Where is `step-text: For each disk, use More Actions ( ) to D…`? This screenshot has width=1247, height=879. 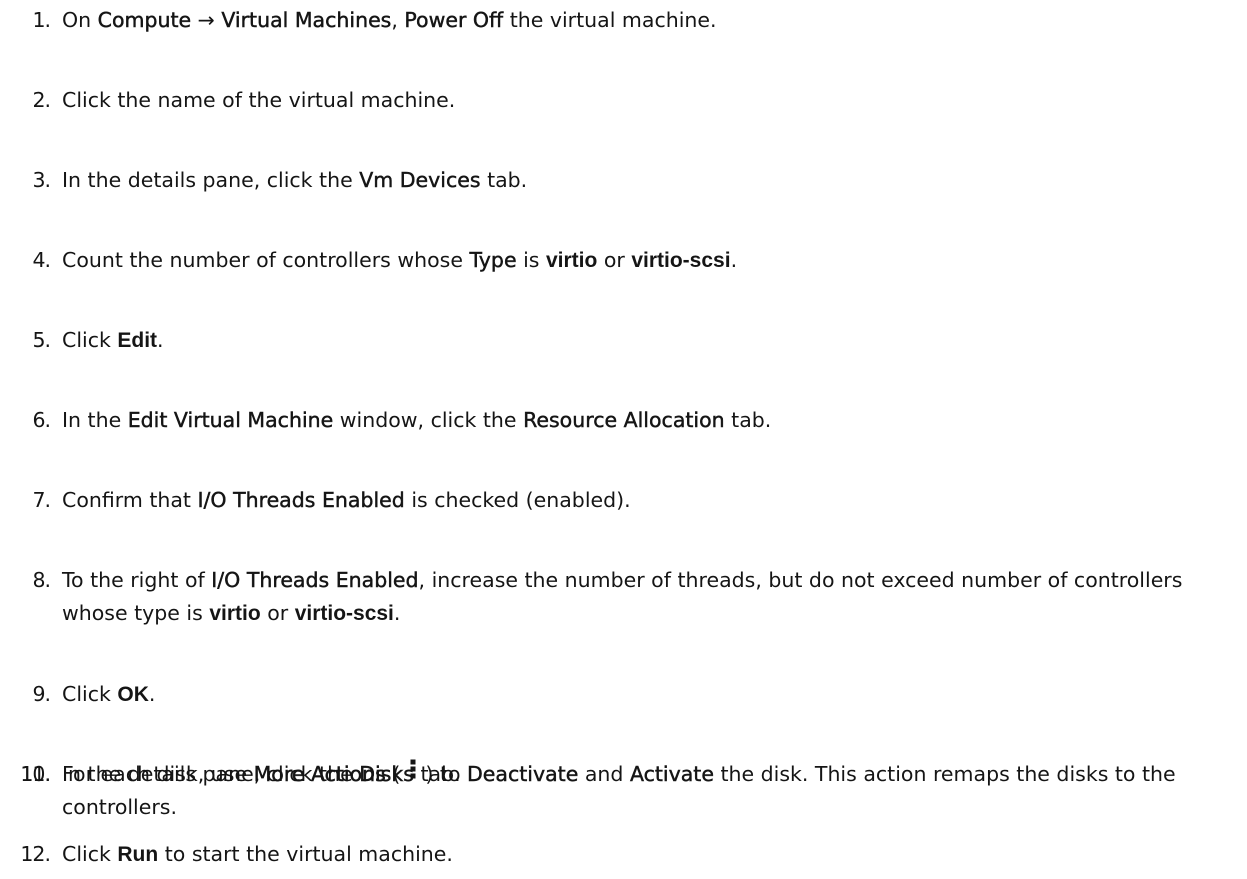 step-text: For each disk, use More Actions ( ) to D… is located at coordinates (644, 791).